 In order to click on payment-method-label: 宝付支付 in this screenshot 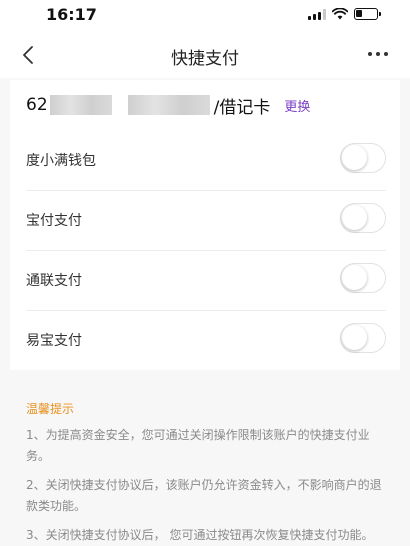, I will do `click(54, 221)`.